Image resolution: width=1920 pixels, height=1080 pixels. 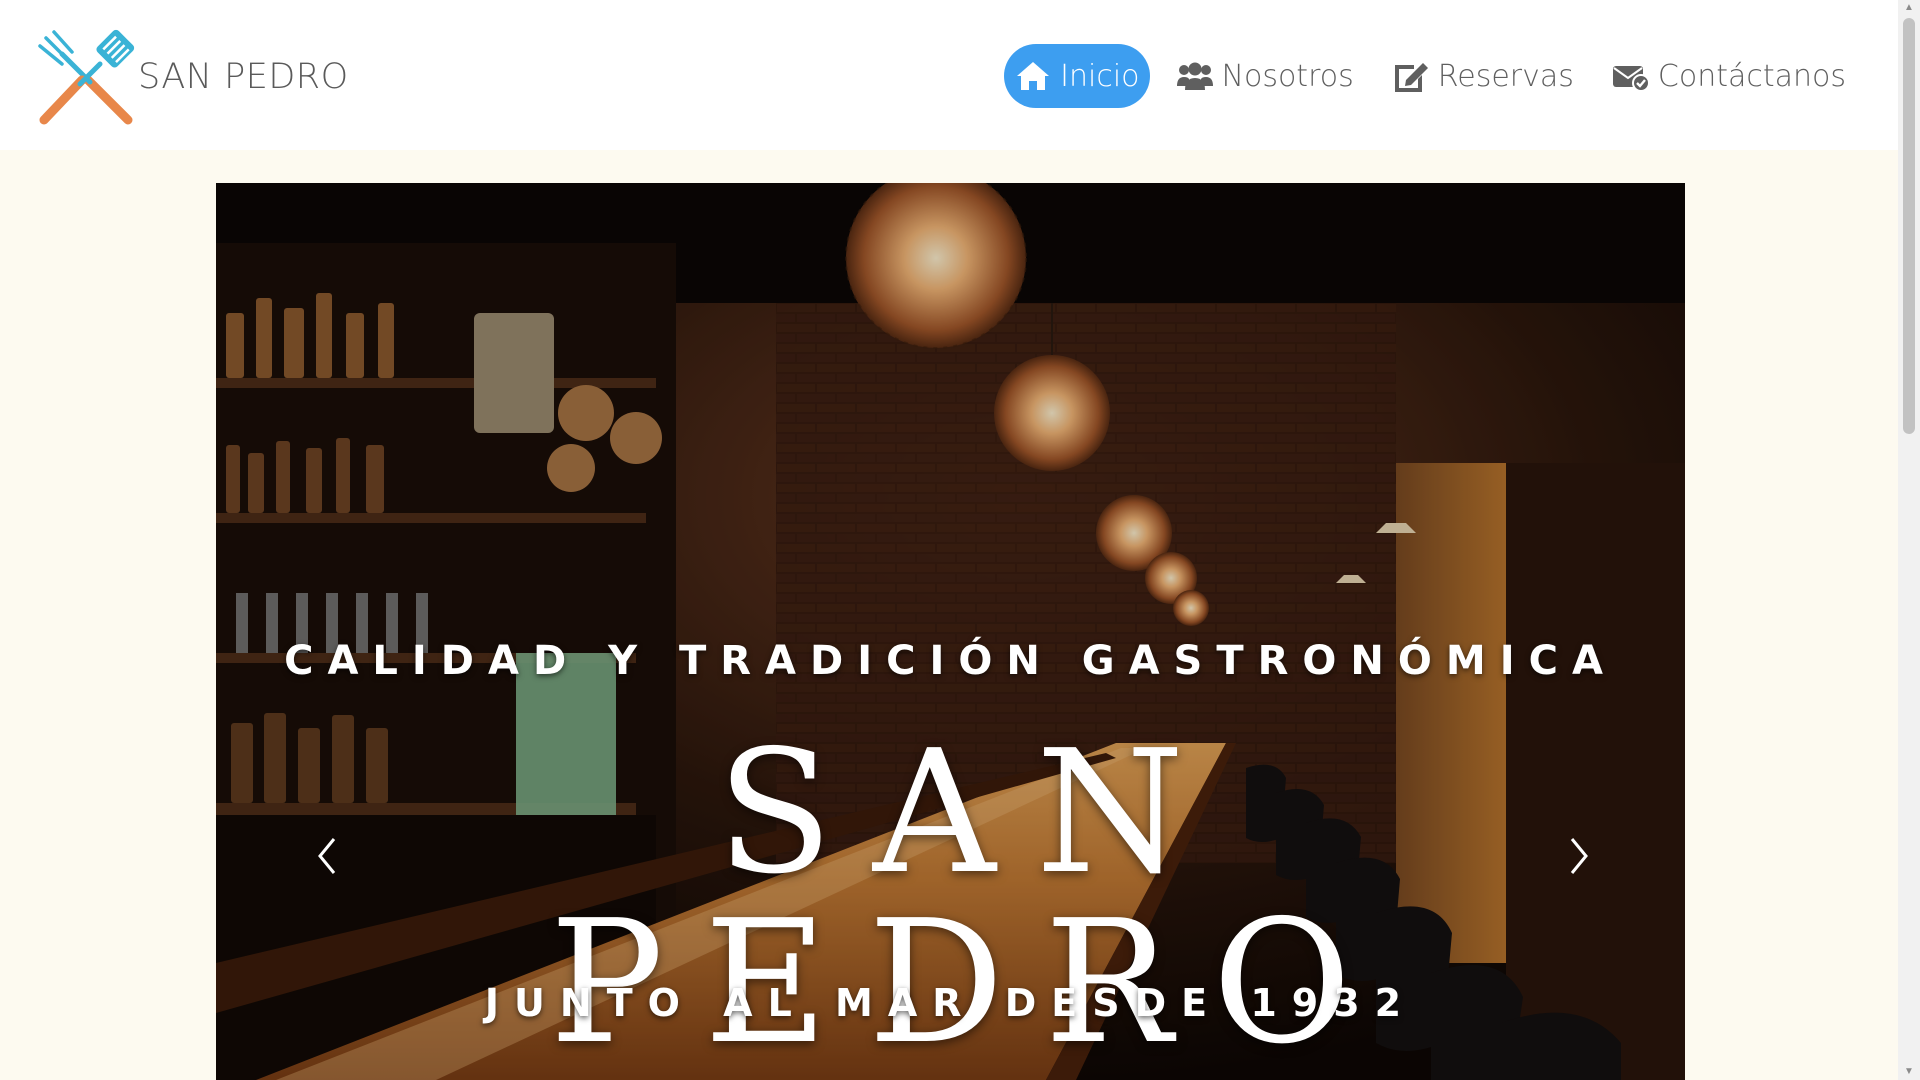 I want to click on carousel-next-button, so click(x=1578, y=856).